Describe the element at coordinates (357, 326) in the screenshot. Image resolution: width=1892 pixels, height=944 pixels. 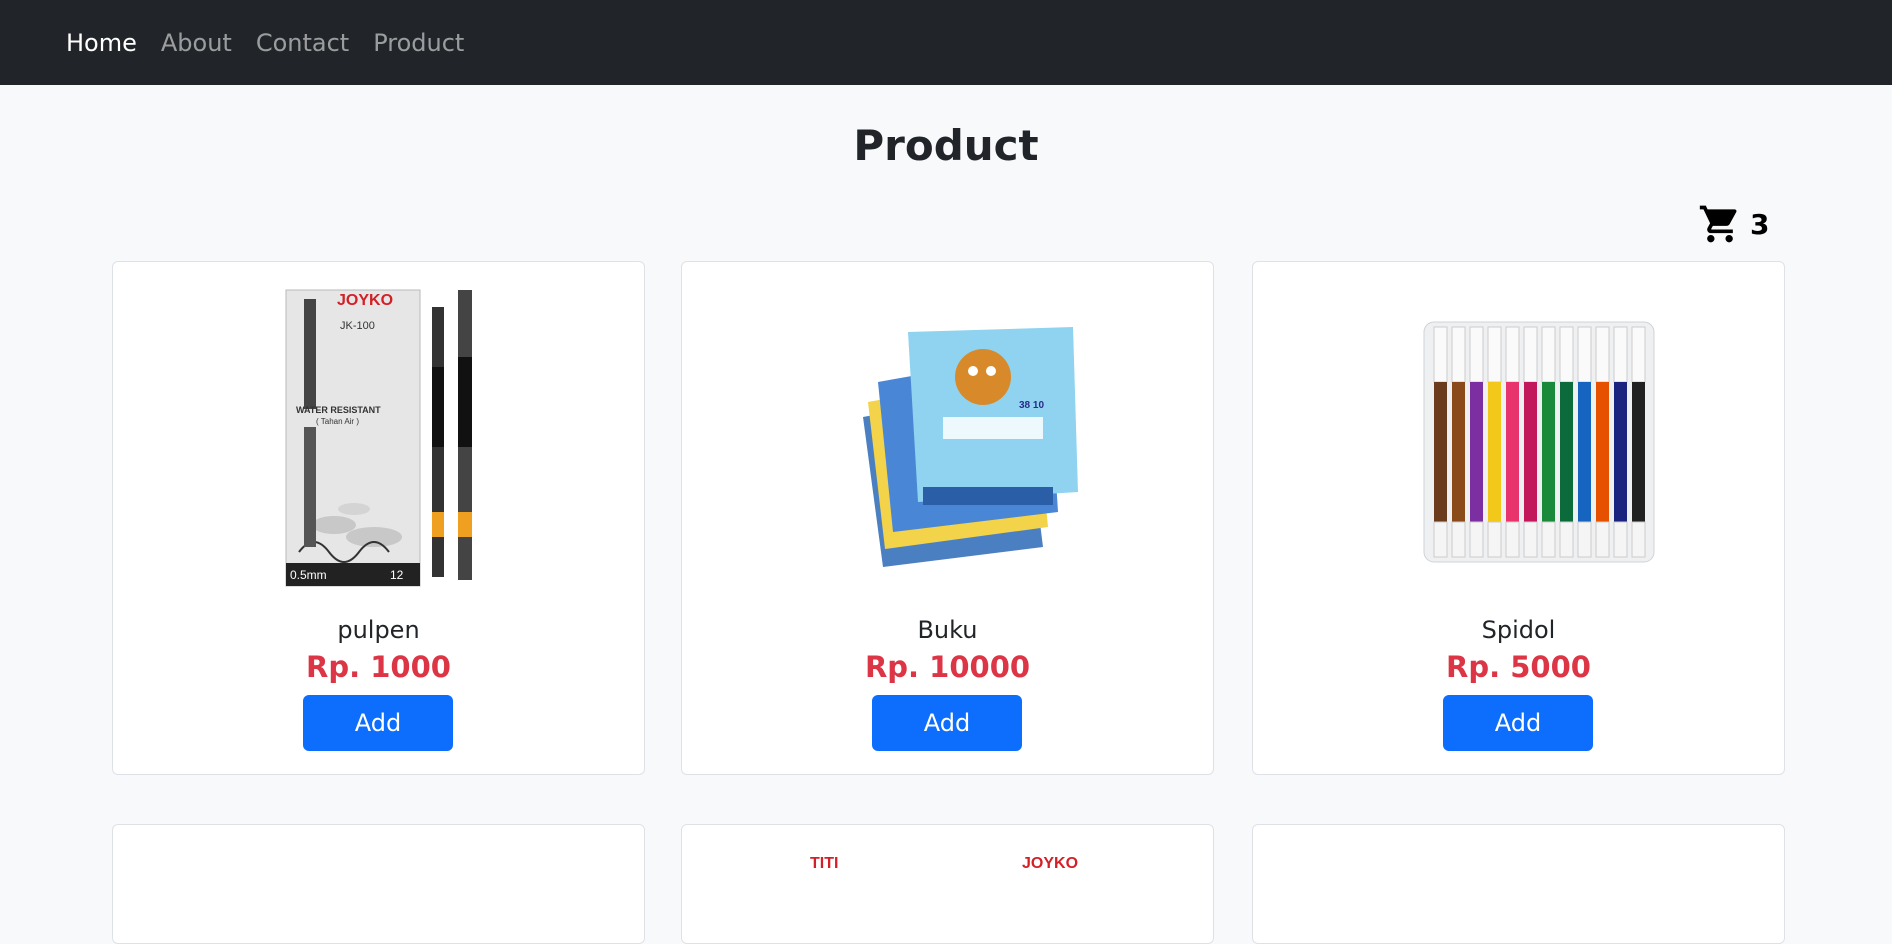
I see `model-label: JK-100` at that location.